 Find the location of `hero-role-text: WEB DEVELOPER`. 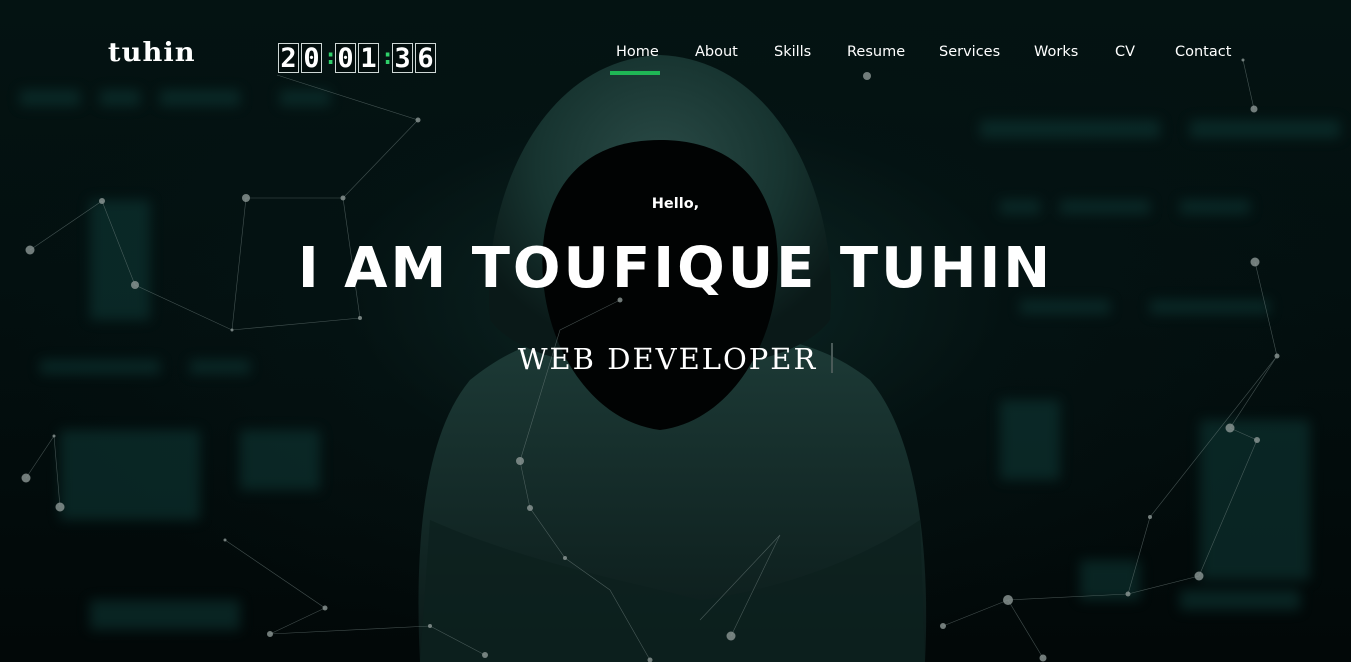

hero-role-text: WEB DEVELOPER is located at coordinates (667, 359).